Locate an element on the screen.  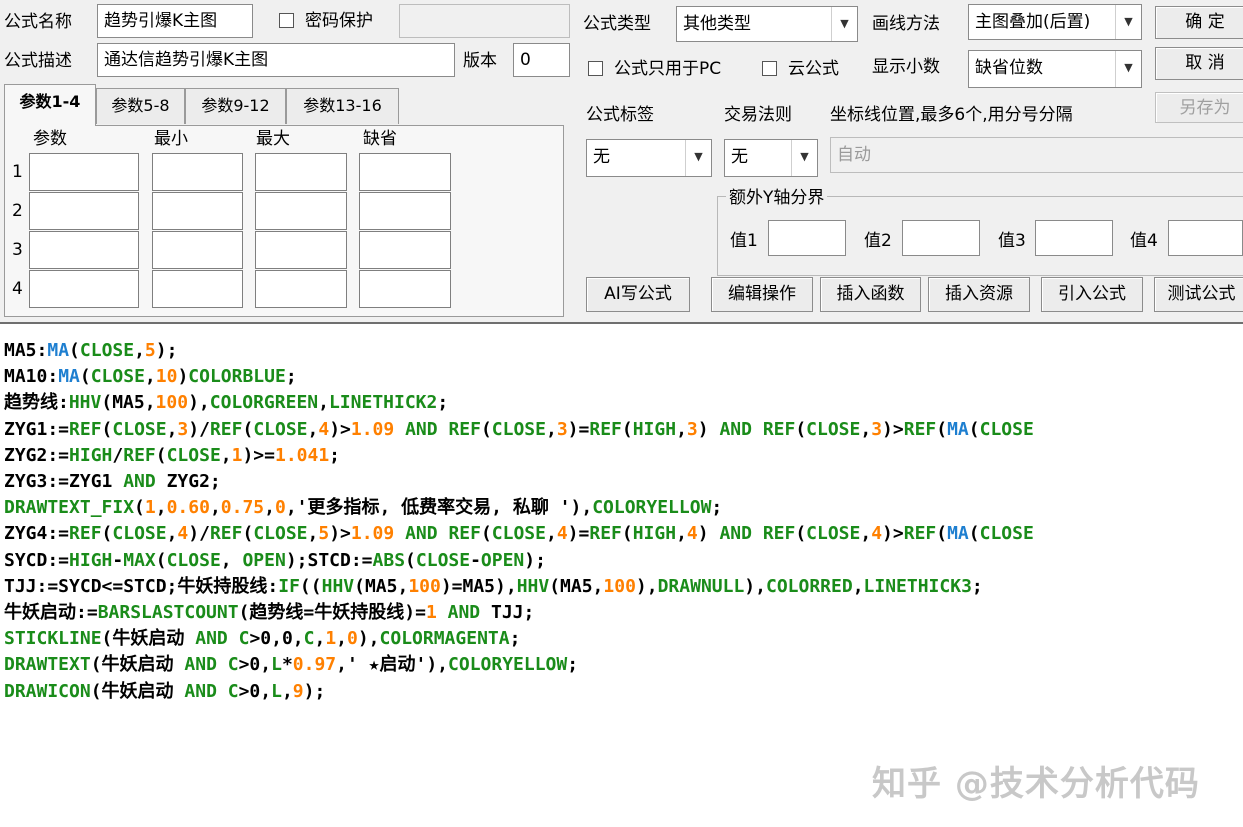
insert-resource-button: 插入资源 is located at coordinates (979, 294).